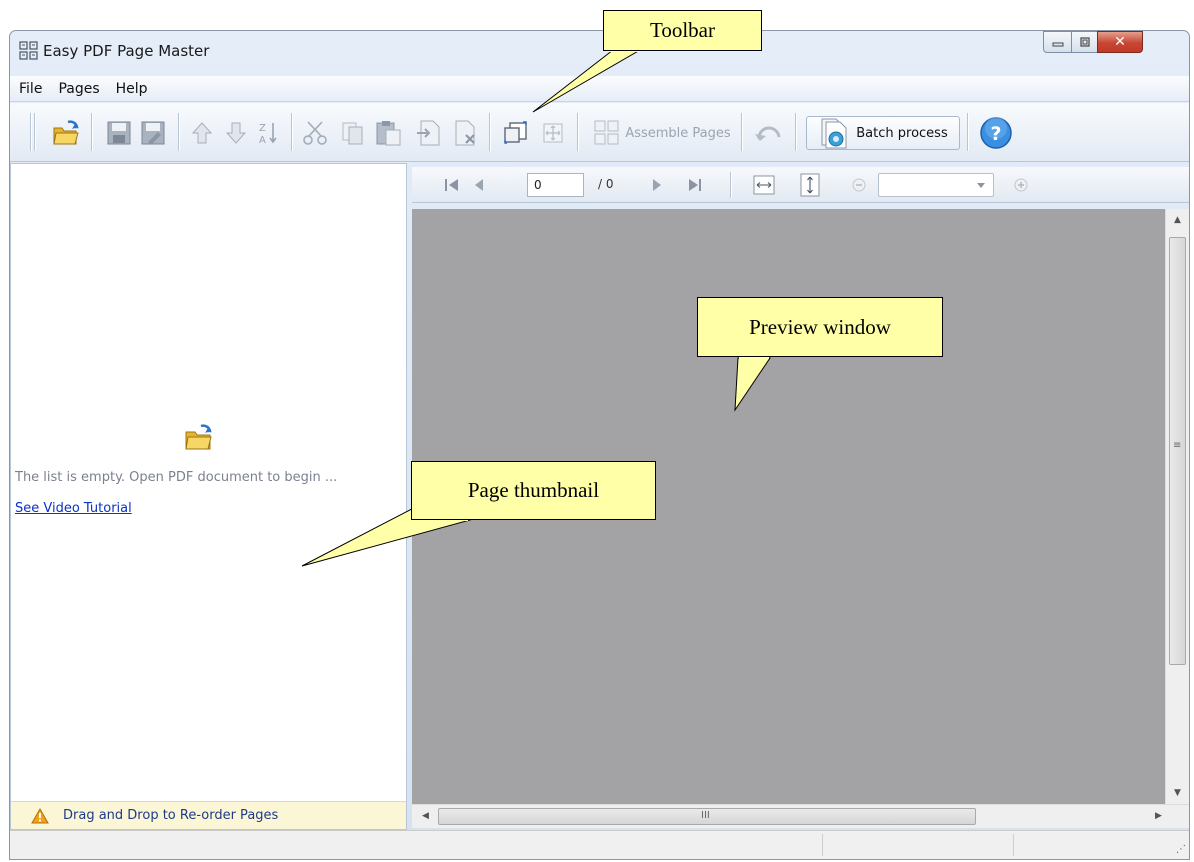  I want to click on menu-file: File, so click(30, 89).